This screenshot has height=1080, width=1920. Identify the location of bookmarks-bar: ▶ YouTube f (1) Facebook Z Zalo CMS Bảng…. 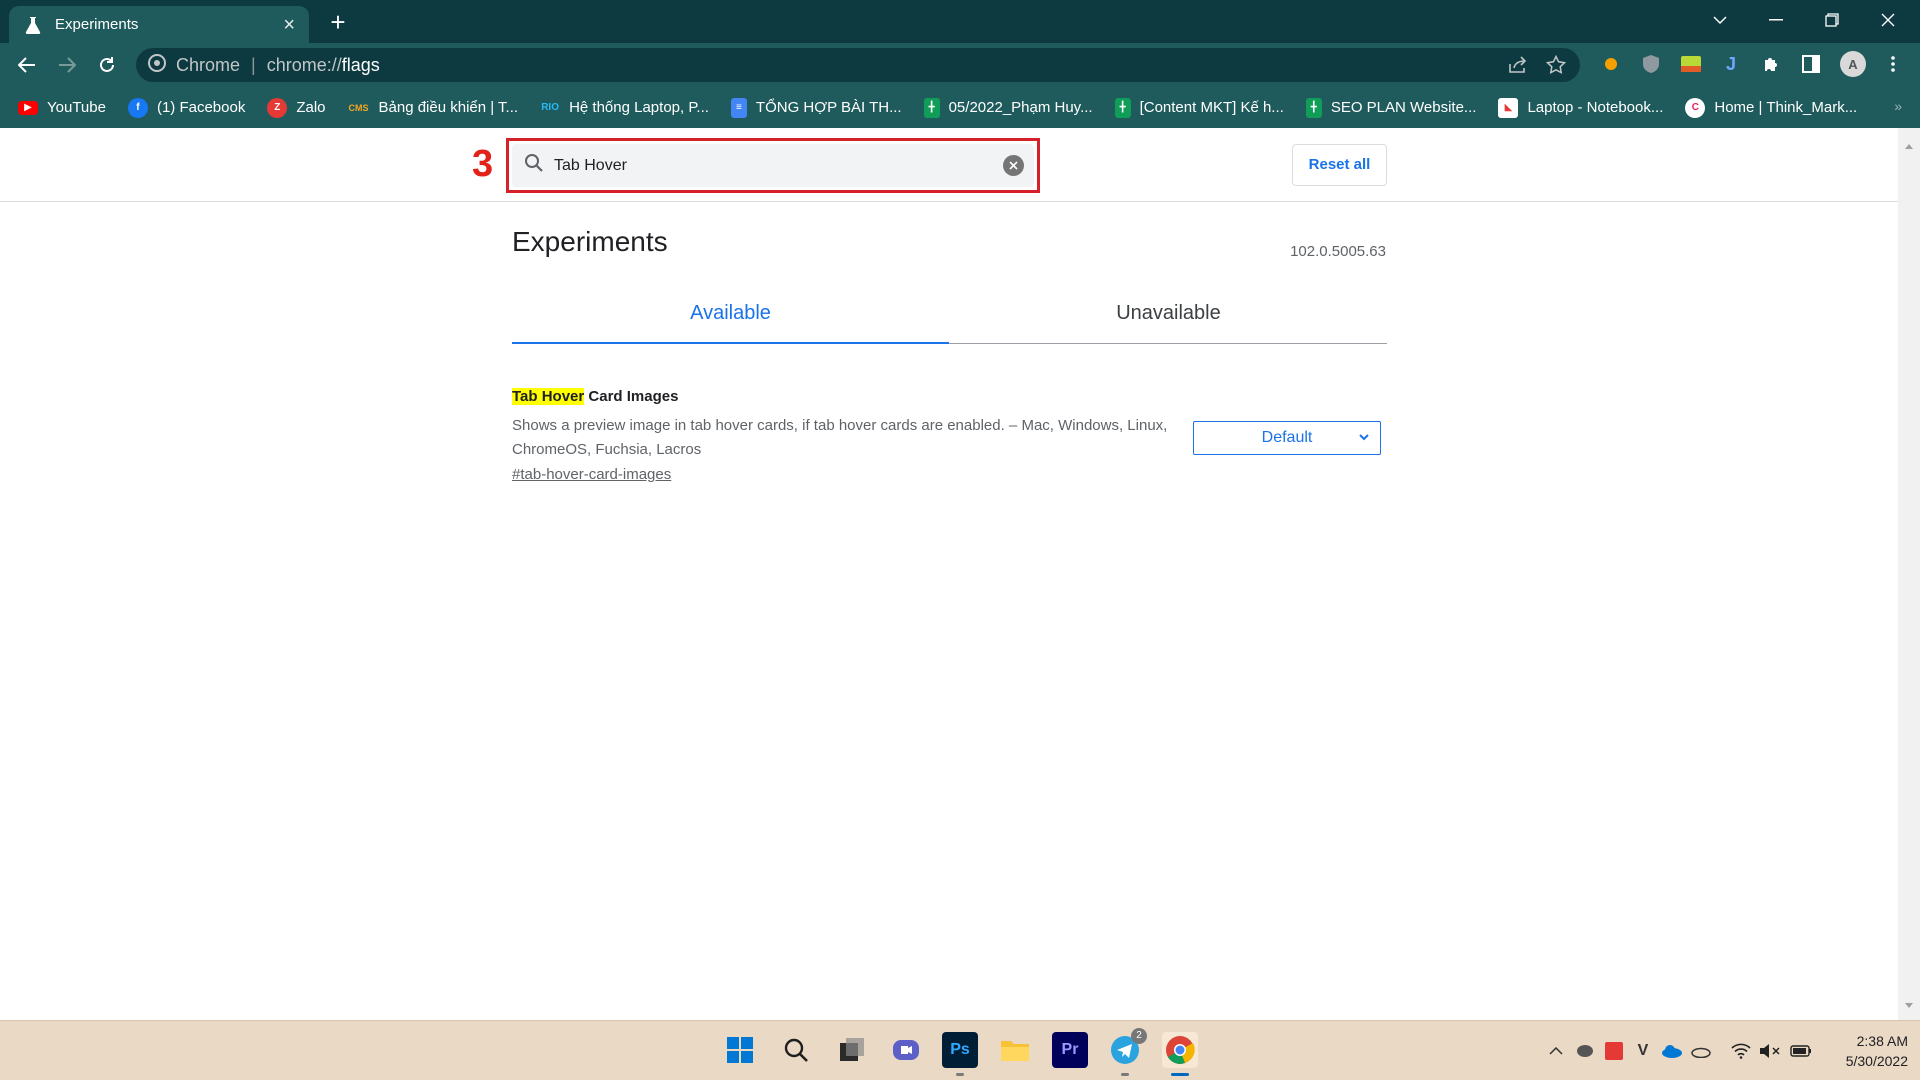
(960, 107).